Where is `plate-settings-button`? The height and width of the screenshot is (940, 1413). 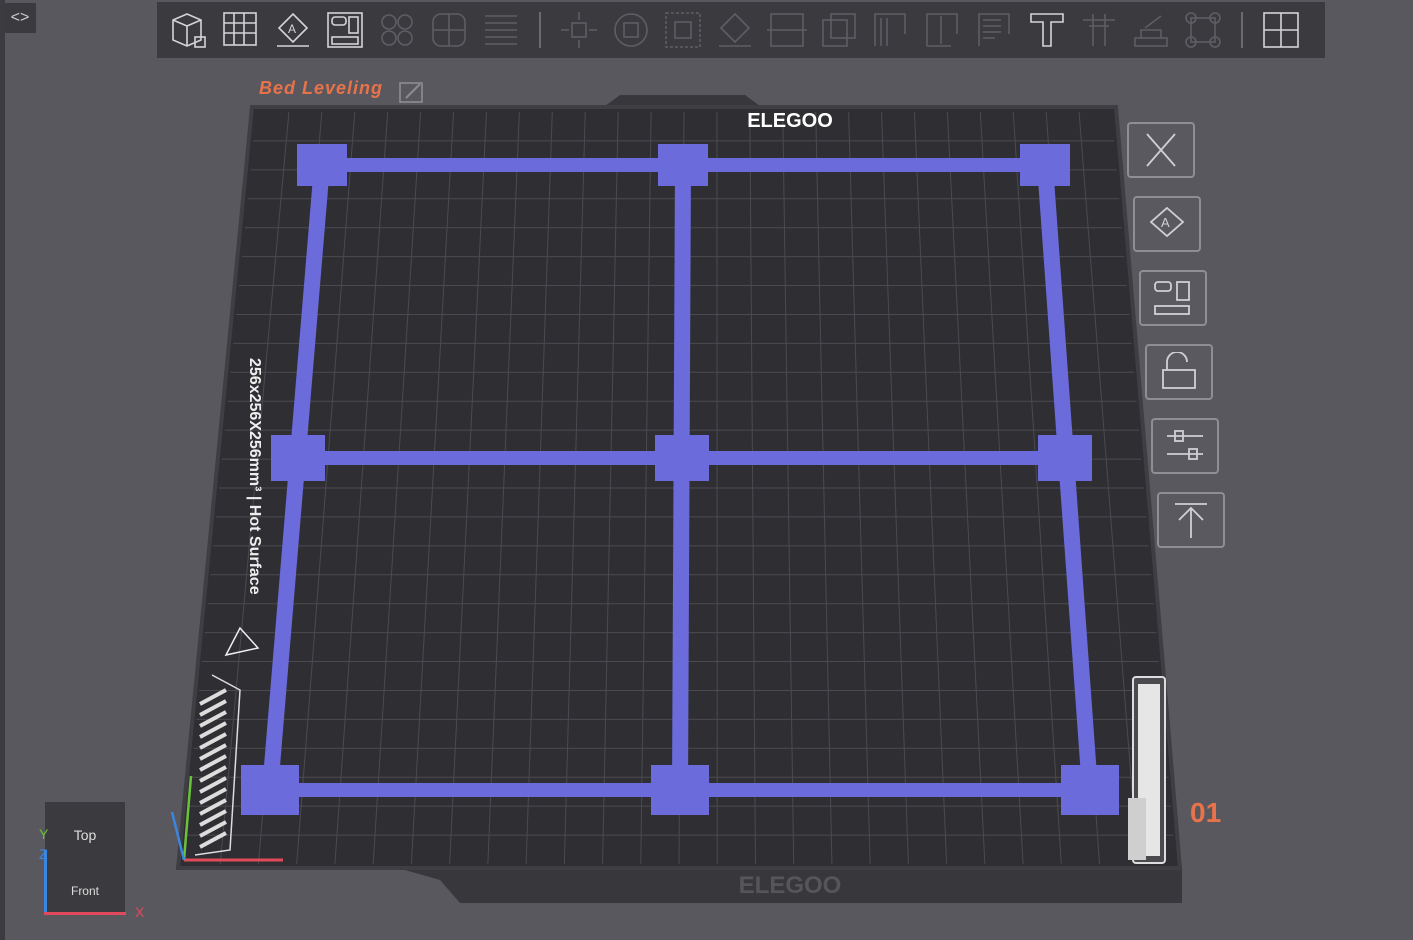
plate-settings-button is located at coordinates (1185, 446).